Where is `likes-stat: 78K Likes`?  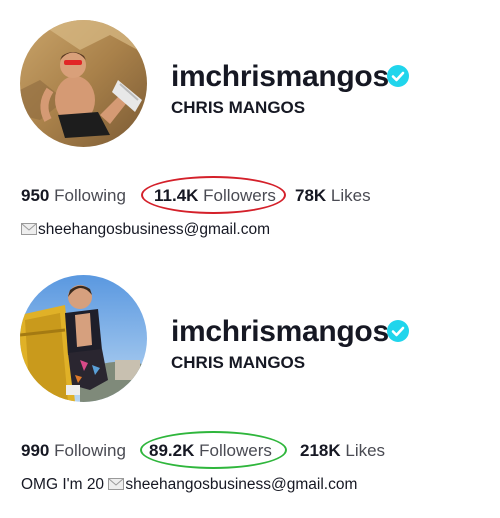 likes-stat: 78K Likes is located at coordinates (333, 196).